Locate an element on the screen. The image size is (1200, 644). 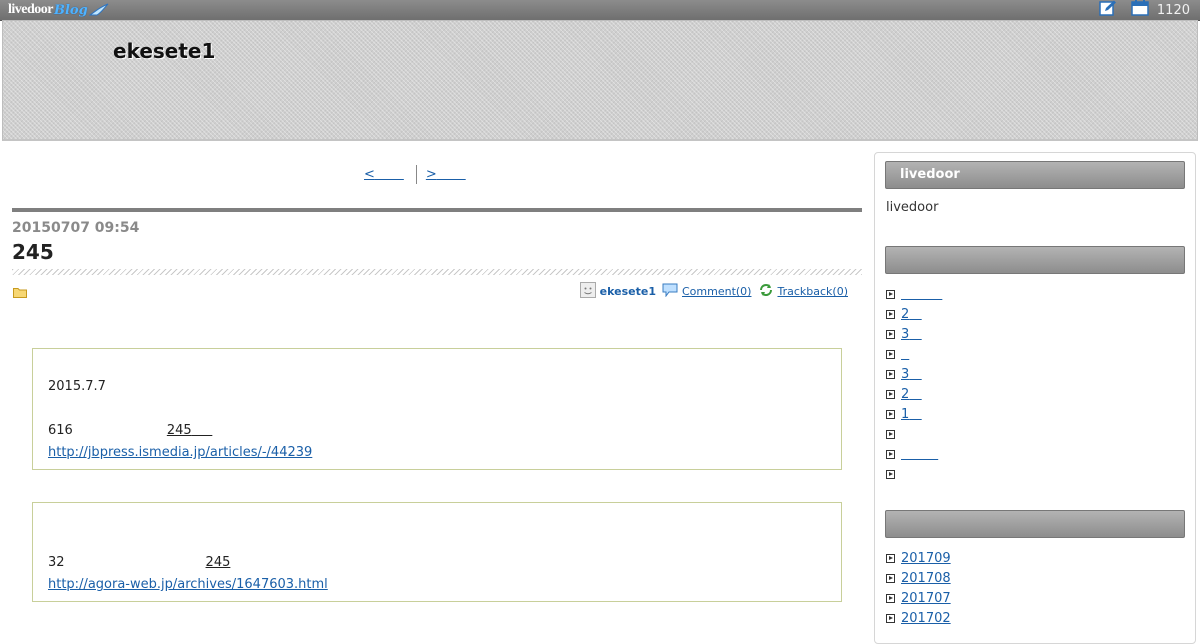
top-toolbar: livedoor Blog 1120 is located at coordinates (600, 10).